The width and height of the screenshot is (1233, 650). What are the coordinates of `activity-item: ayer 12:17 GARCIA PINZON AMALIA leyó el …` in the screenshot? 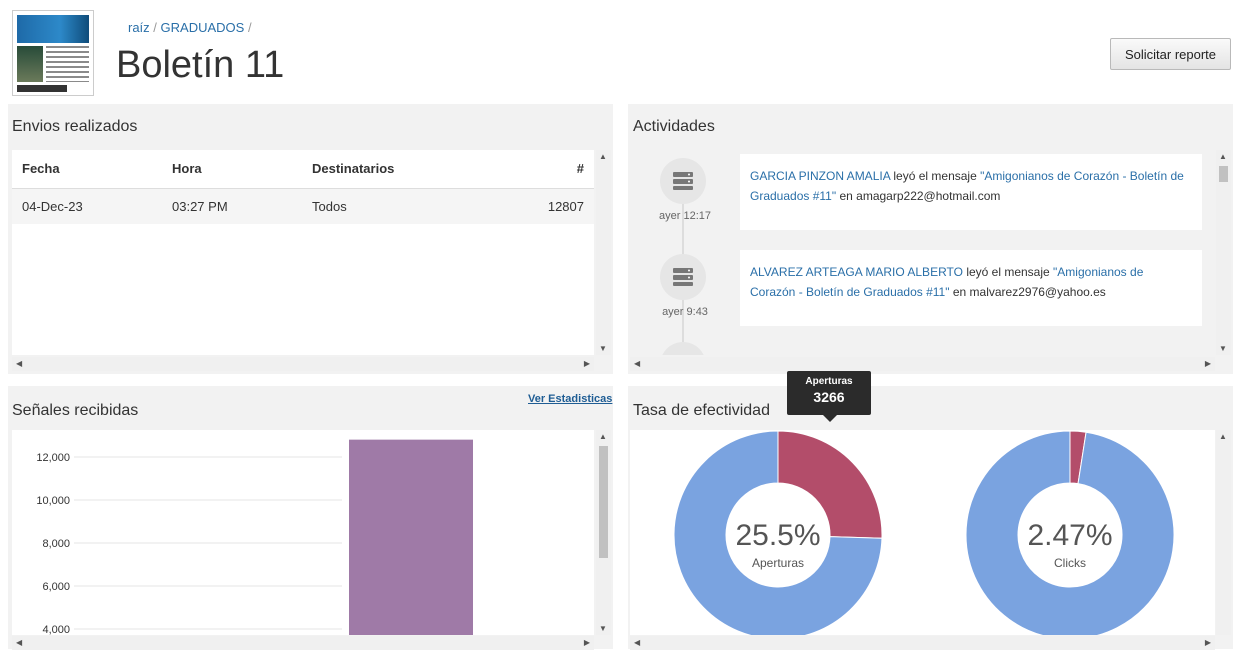 It's located at (916, 196).